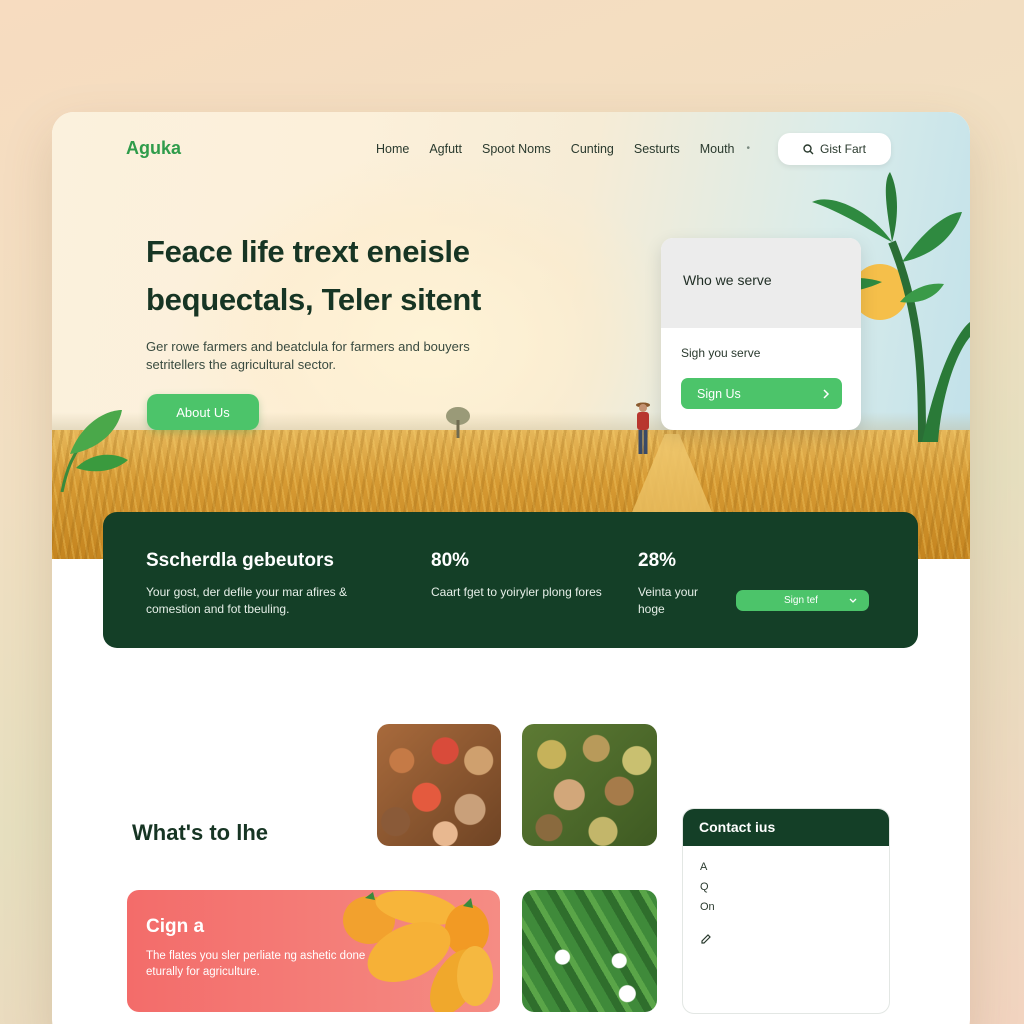 The width and height of the screenshot is (1024, 1024). What do you see at coordinates (516, 592) in the screenshot?
I see `stat-description-1: Caart fget to yoiryler plong fores` at bounding box center [516, 592].